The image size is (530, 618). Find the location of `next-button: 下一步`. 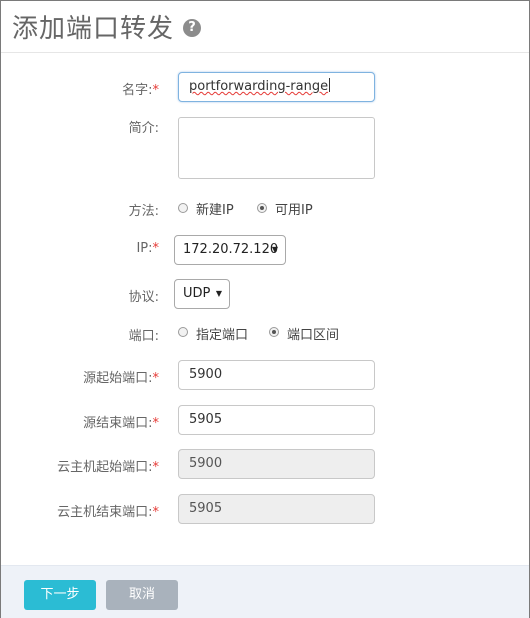

next-button: 下一步 is located at coordinates (60, 595).